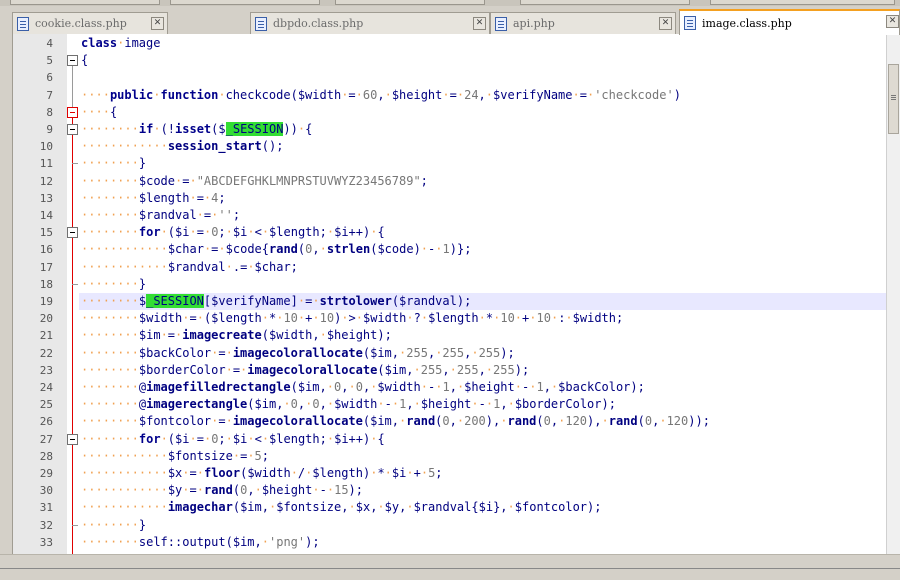 The image size is (900, 580). I want to click on line-number: 10, so click(46, 147).